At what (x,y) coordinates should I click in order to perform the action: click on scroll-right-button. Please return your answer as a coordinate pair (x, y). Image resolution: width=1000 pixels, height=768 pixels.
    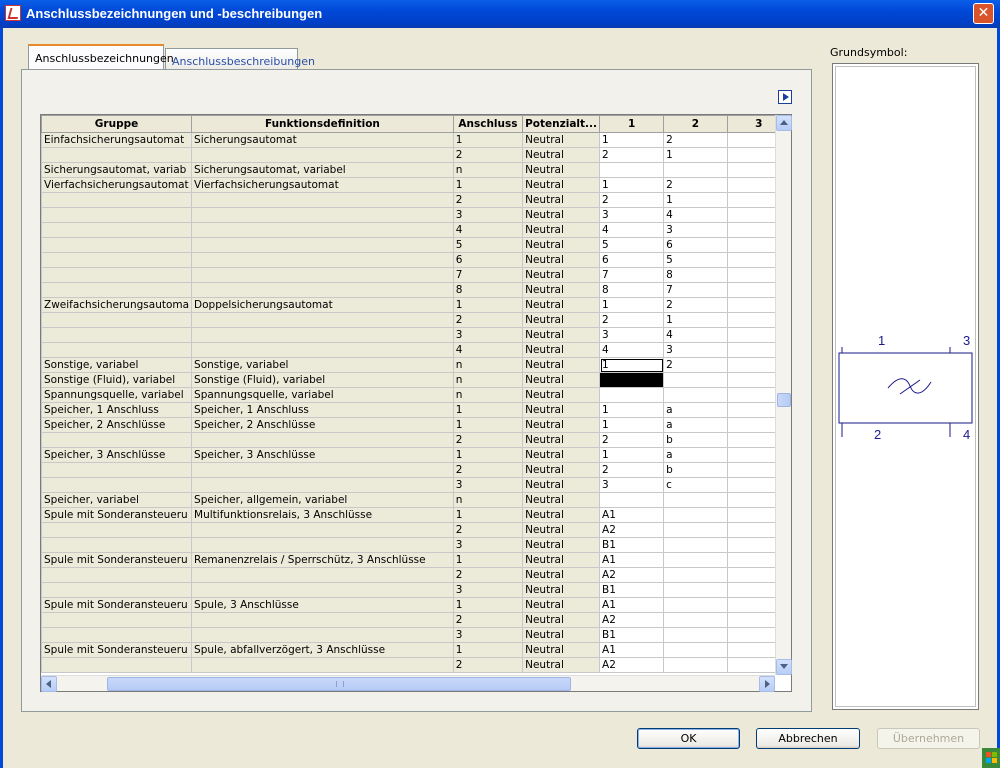
    Looking at the image, I should click on (767, 684).